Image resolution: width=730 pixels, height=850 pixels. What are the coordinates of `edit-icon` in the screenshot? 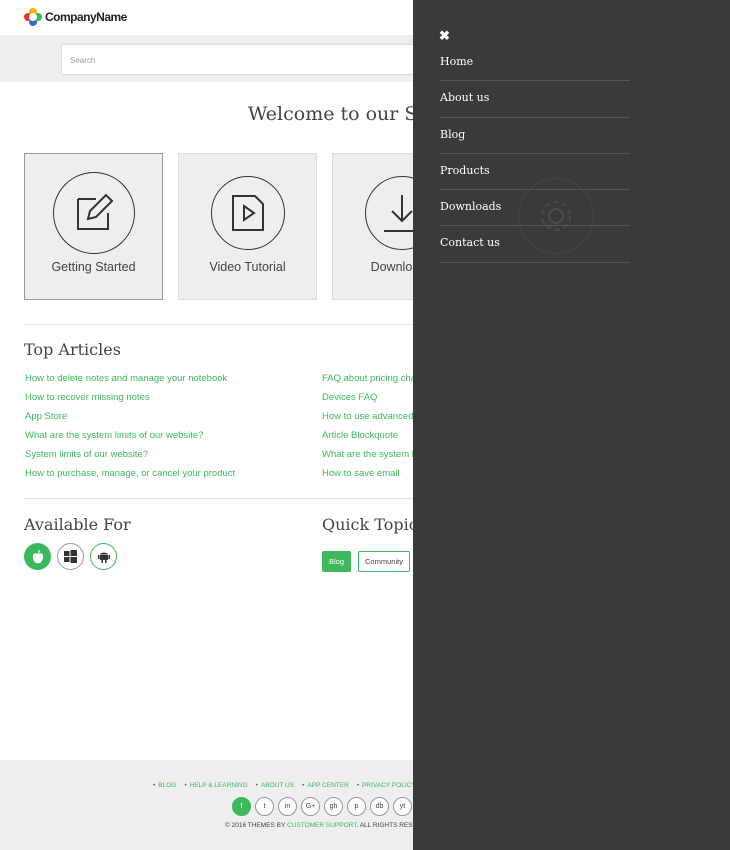 It's located at (94, 213).